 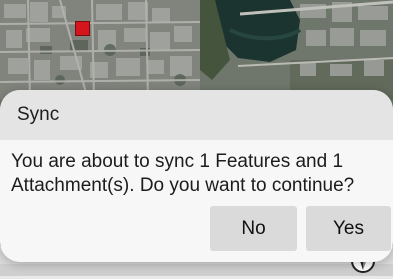 What do you see at coordinates (82, 28) in the screenshot?
I see `feature-marker` at bounding box center [82, 28].